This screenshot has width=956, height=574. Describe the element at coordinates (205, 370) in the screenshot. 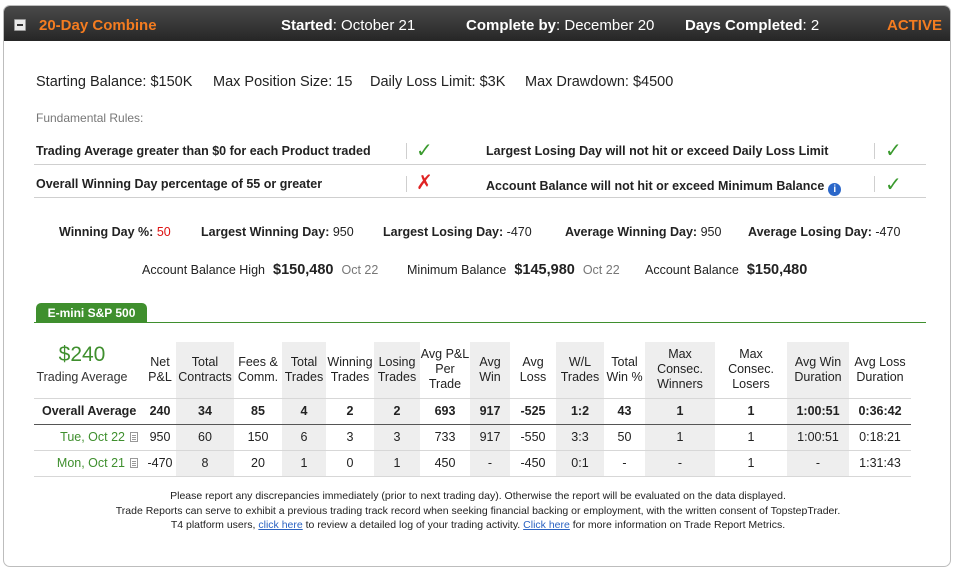

I see `column-header: Total Contracts` at that location.